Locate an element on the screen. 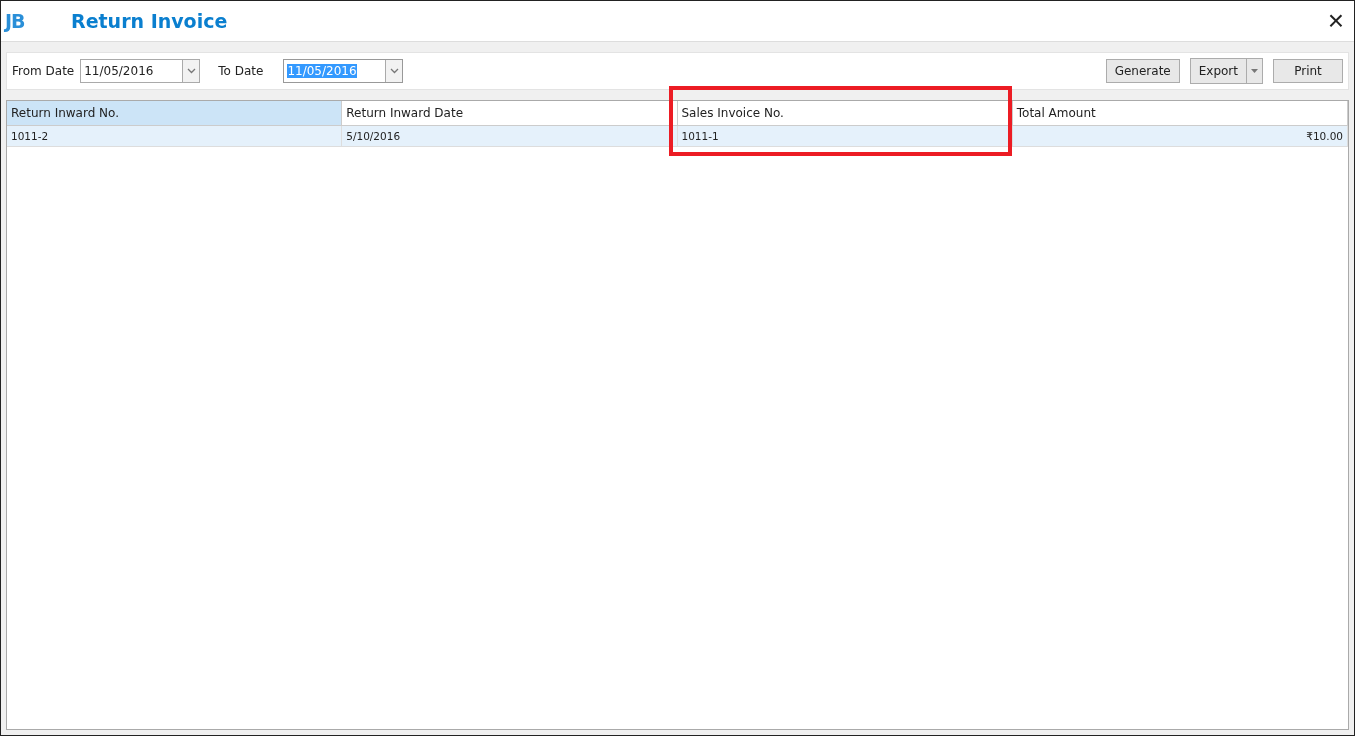 The width and height of the screenshot is (1355, 736). field-label: To Date is located at coordinates (241, 71).